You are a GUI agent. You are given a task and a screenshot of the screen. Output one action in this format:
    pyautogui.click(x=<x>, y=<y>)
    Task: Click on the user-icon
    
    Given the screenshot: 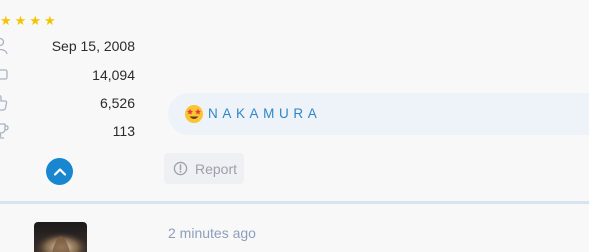 What is the action you would take?
    pyautogui.click(x=4, y=46)
    